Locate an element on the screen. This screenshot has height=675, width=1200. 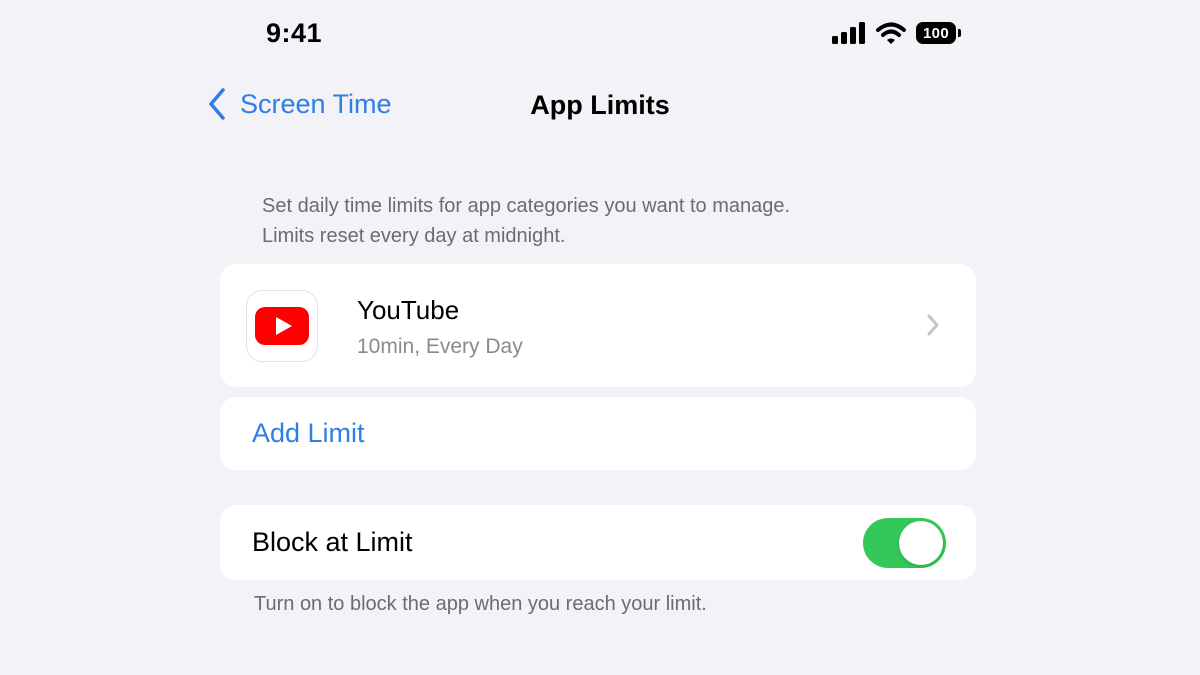
youtube-icon is located at coordinates (282, 326).